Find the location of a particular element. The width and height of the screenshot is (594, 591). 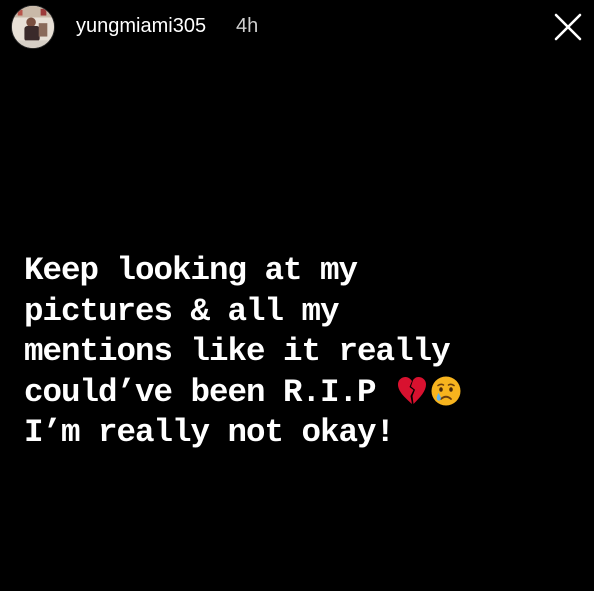

caption-line-4: could’ve been R.I.P is located at coordinates (294, 393).